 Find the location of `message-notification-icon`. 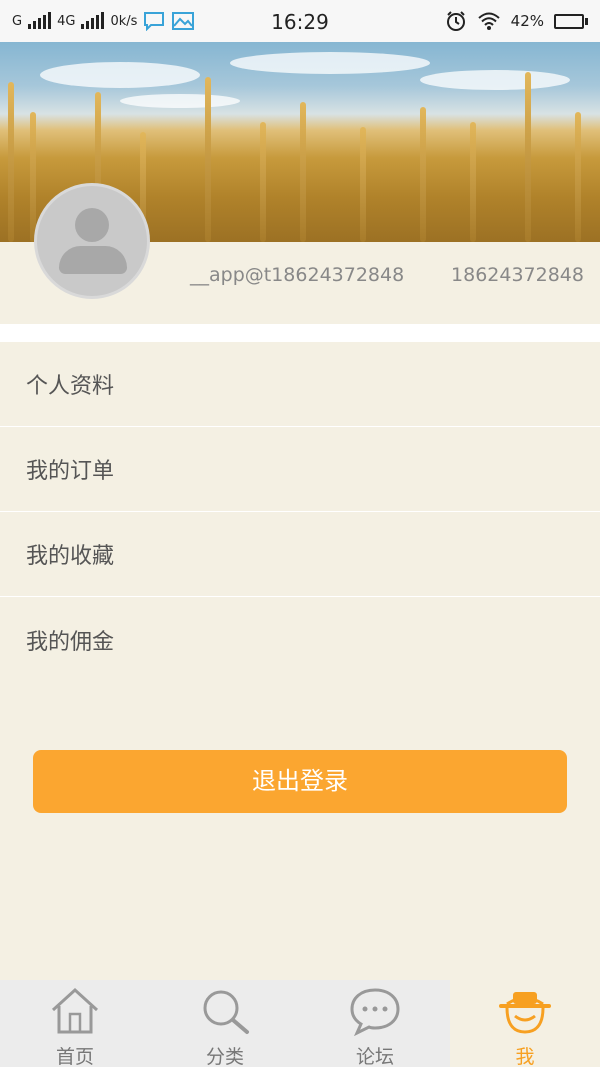

message-notification-icon is located at coordinates (154, 21).